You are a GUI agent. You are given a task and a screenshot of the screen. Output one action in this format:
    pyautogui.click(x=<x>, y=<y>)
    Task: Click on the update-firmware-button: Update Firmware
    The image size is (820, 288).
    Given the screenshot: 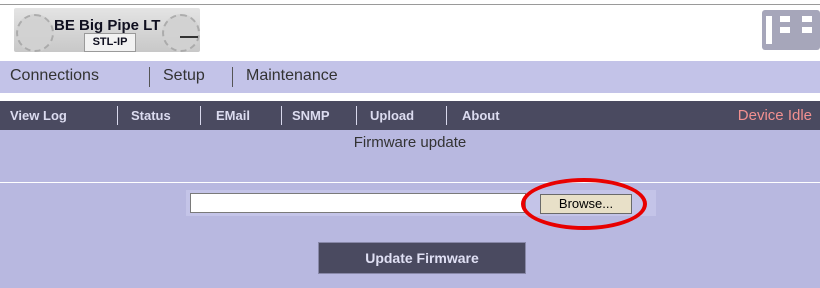 What is the action you would take?
    pyautogui.click(x=422, y=258)
    